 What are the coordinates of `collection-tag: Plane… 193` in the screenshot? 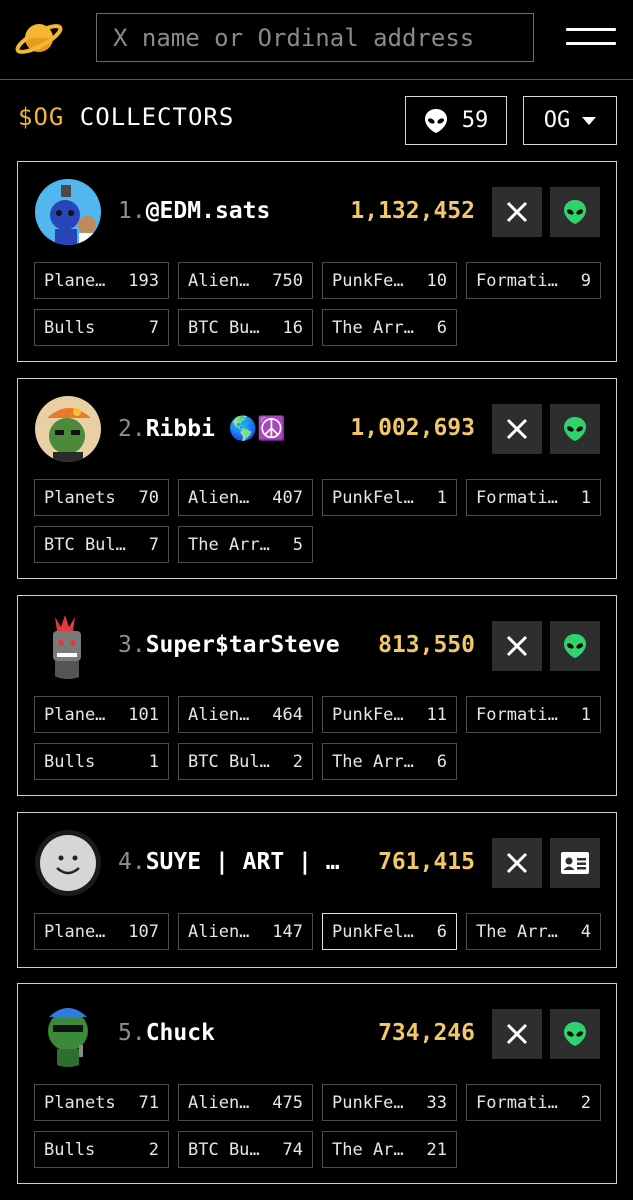 It's located at (101, 280).